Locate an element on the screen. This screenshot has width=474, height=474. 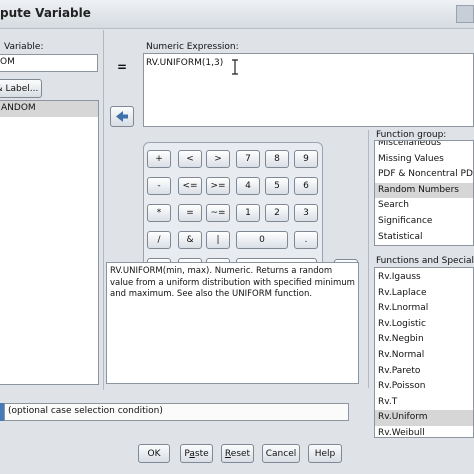
keypad-key: < is located at coordinates (190, 159).